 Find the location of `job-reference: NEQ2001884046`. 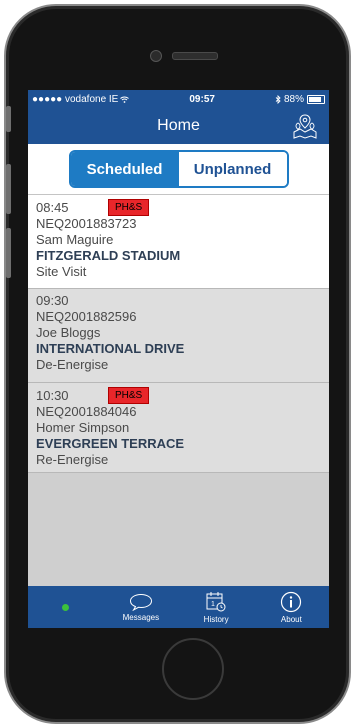

job-reference: NEQ2001884046 is located at coordinates (86, 411).